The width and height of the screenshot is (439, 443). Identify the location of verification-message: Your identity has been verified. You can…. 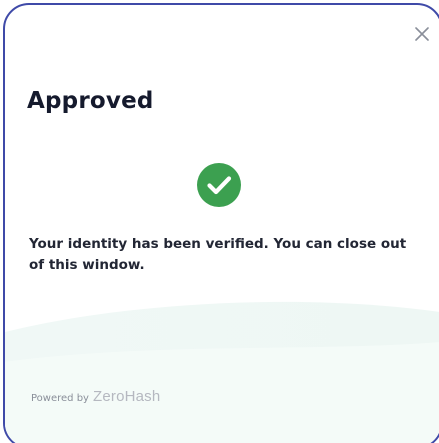
(218, 254).